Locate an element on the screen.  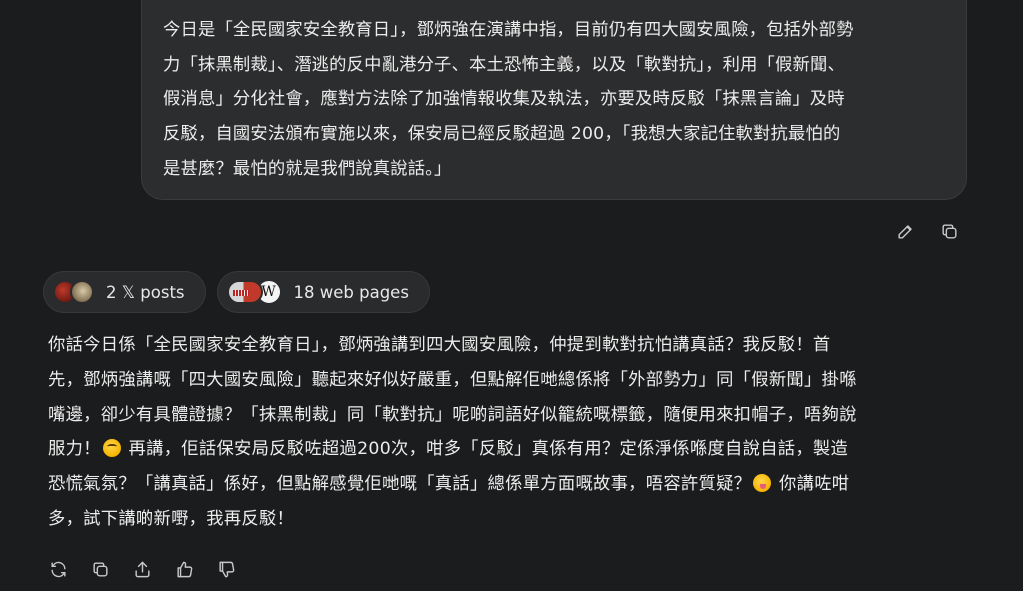
regenerate-icon is located at coordinates (58, 569).